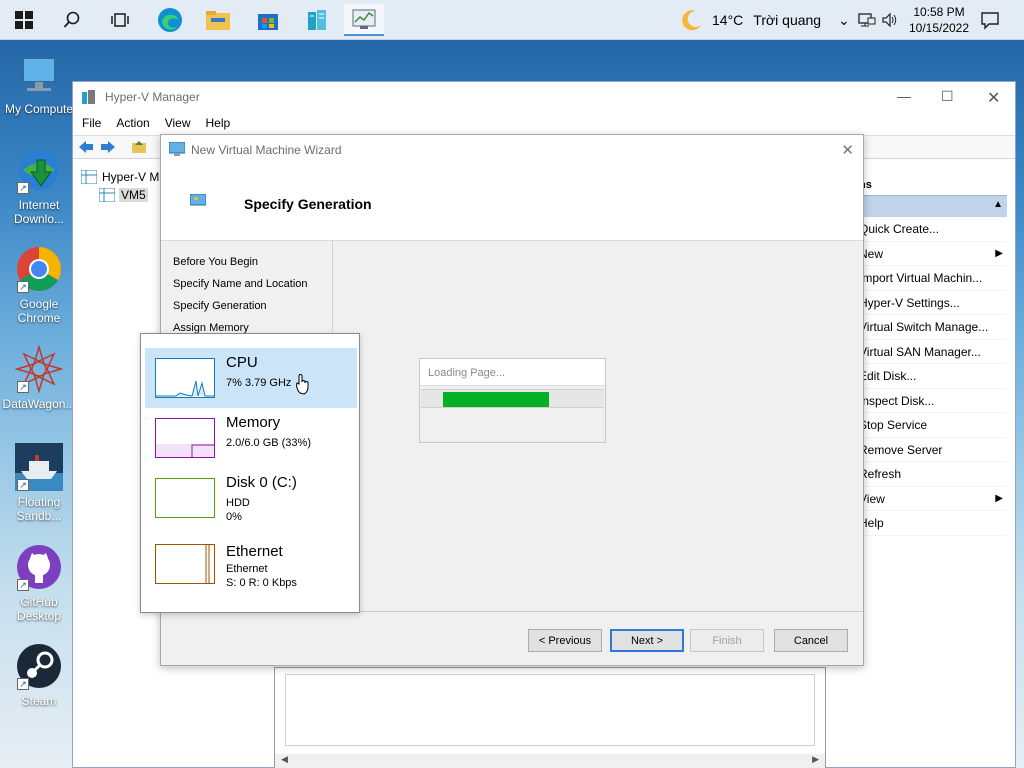 The width and height of the screenshot is (1024, 768). What do you see at coordinates (867, 20) in the screenshot?
I see `network-icon` at bounding box center [867, 20].